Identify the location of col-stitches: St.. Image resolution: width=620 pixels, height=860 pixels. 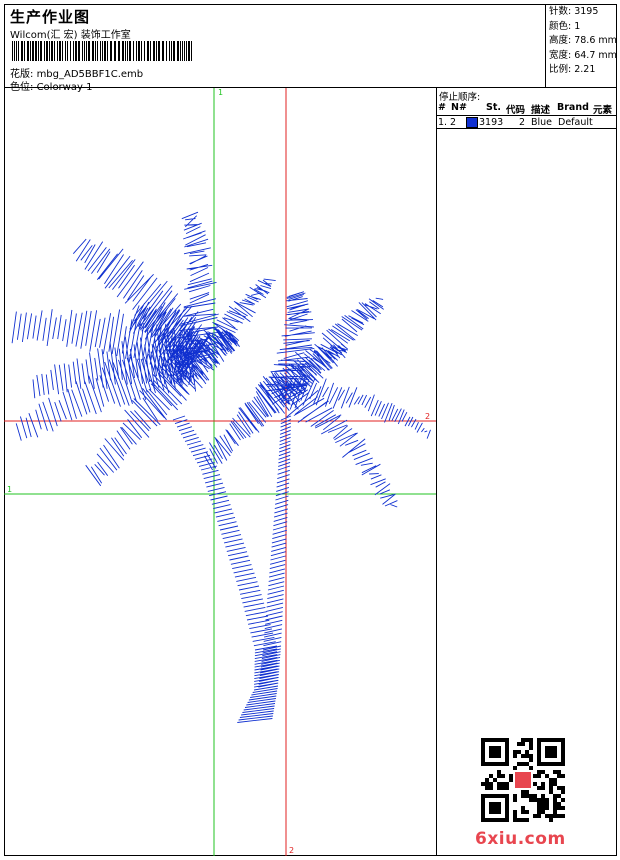
(493, 107).